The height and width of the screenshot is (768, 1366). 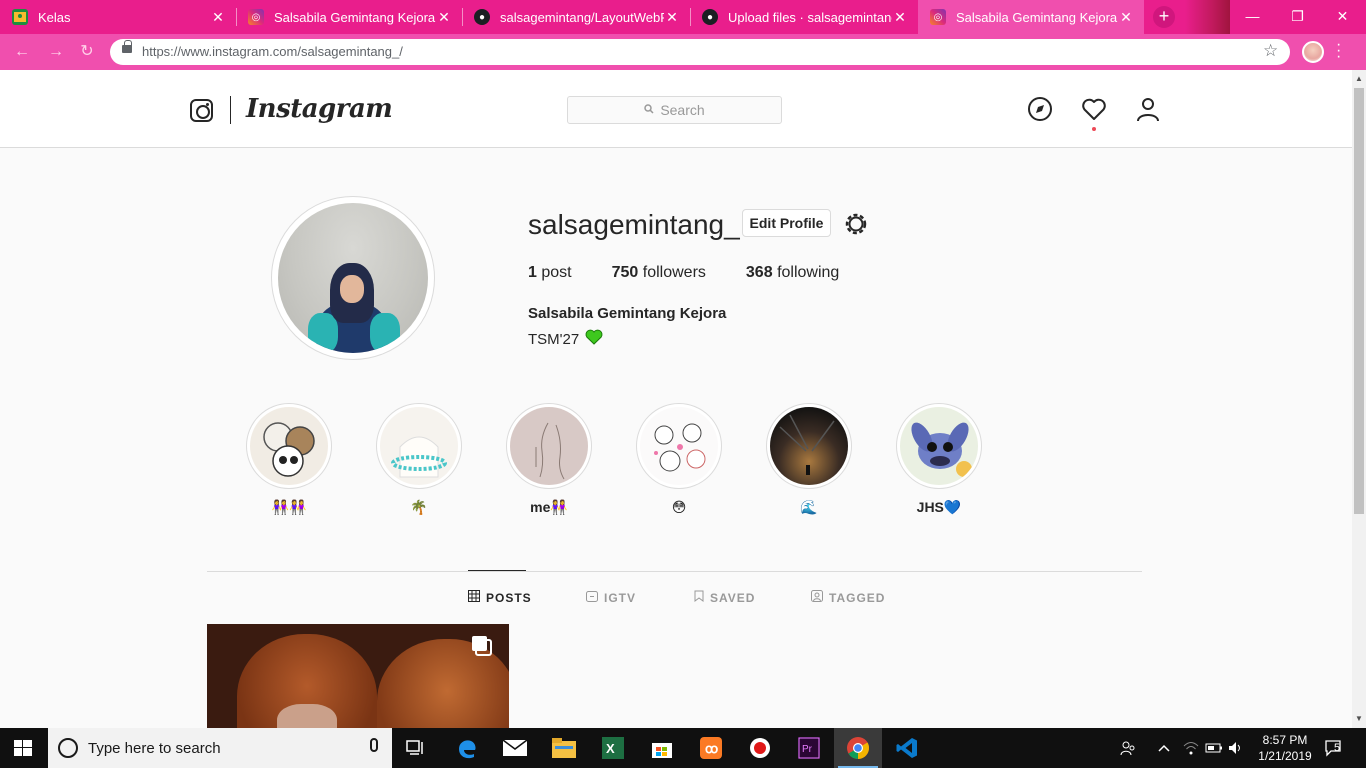 What do you see at coordinates (118, 17) in the screenshot?
I see `browser-tab-kelas: Kelas ✕` at bounding box center [118, 17].